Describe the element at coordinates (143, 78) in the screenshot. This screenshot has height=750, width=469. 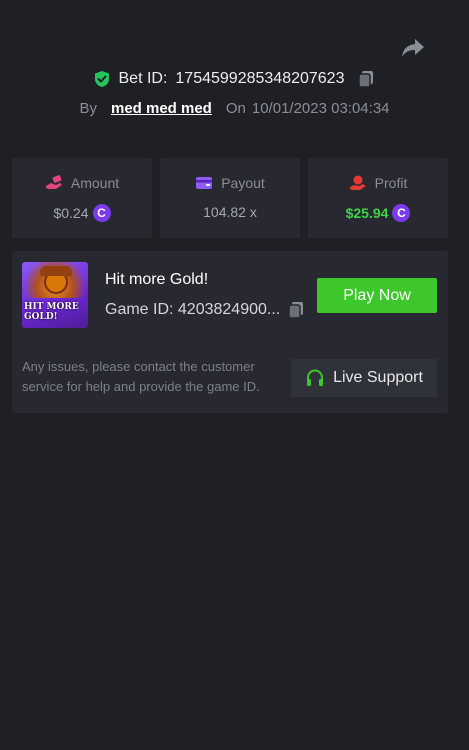
I see `bet-id-label: Bet ID:` at that location.